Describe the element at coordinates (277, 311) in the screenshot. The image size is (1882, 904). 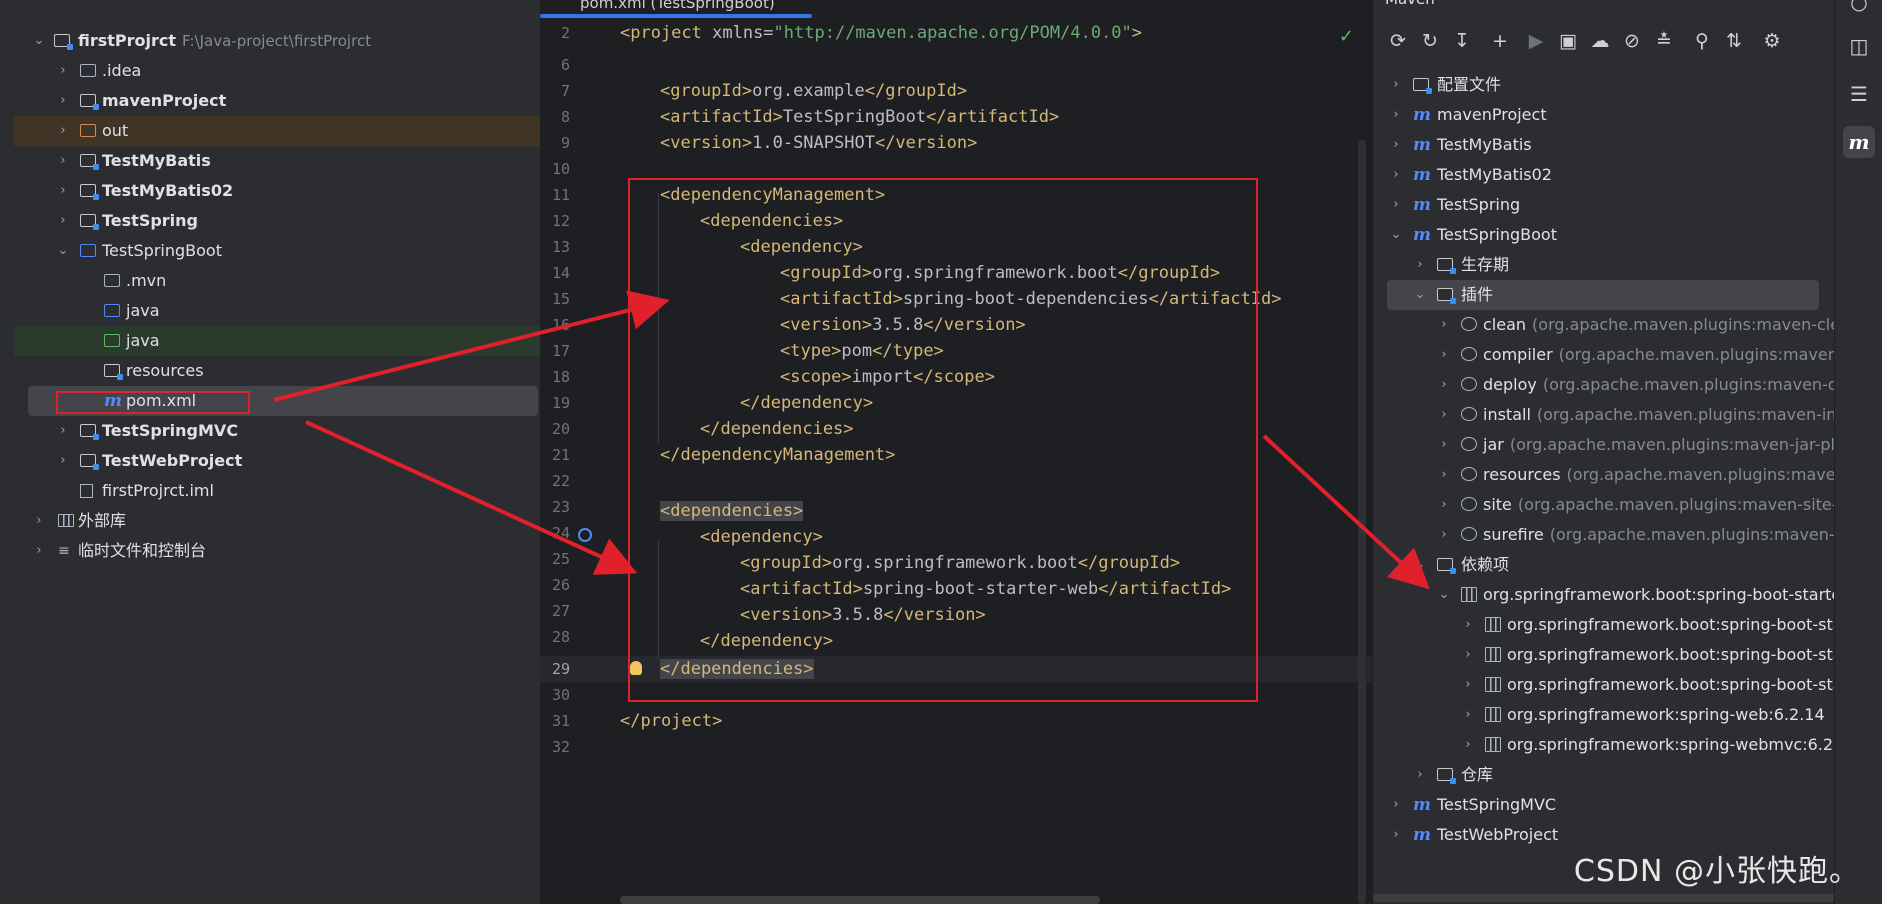
I see `tree-row-java-source: java` at that location.